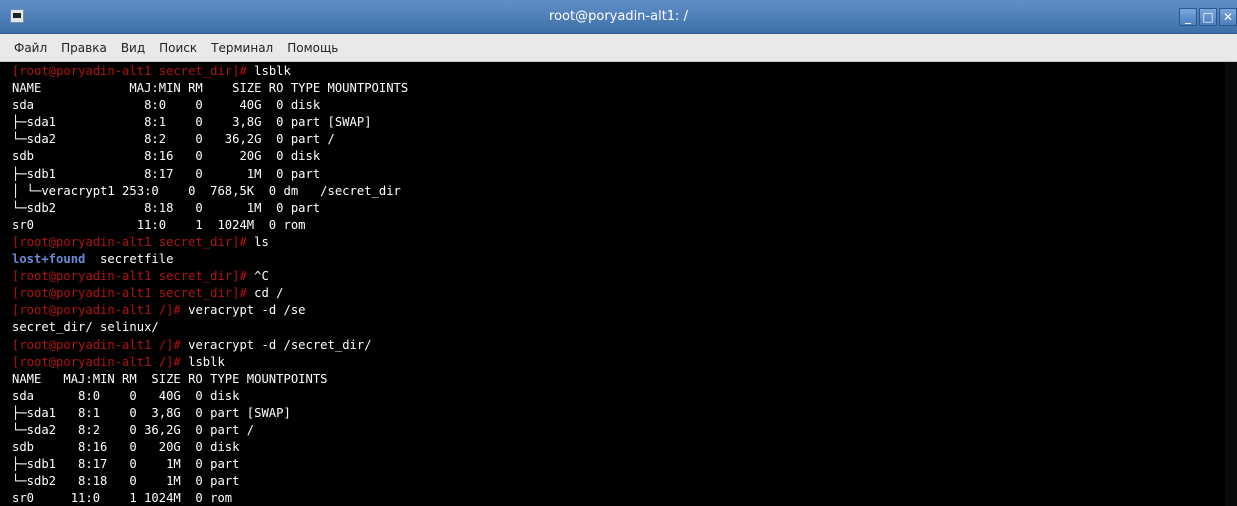  What do you see at coordinates (210, 259) in the screenshot?
I see `terminal-line: lost+found secretfile` at bounding box center [210, 259].